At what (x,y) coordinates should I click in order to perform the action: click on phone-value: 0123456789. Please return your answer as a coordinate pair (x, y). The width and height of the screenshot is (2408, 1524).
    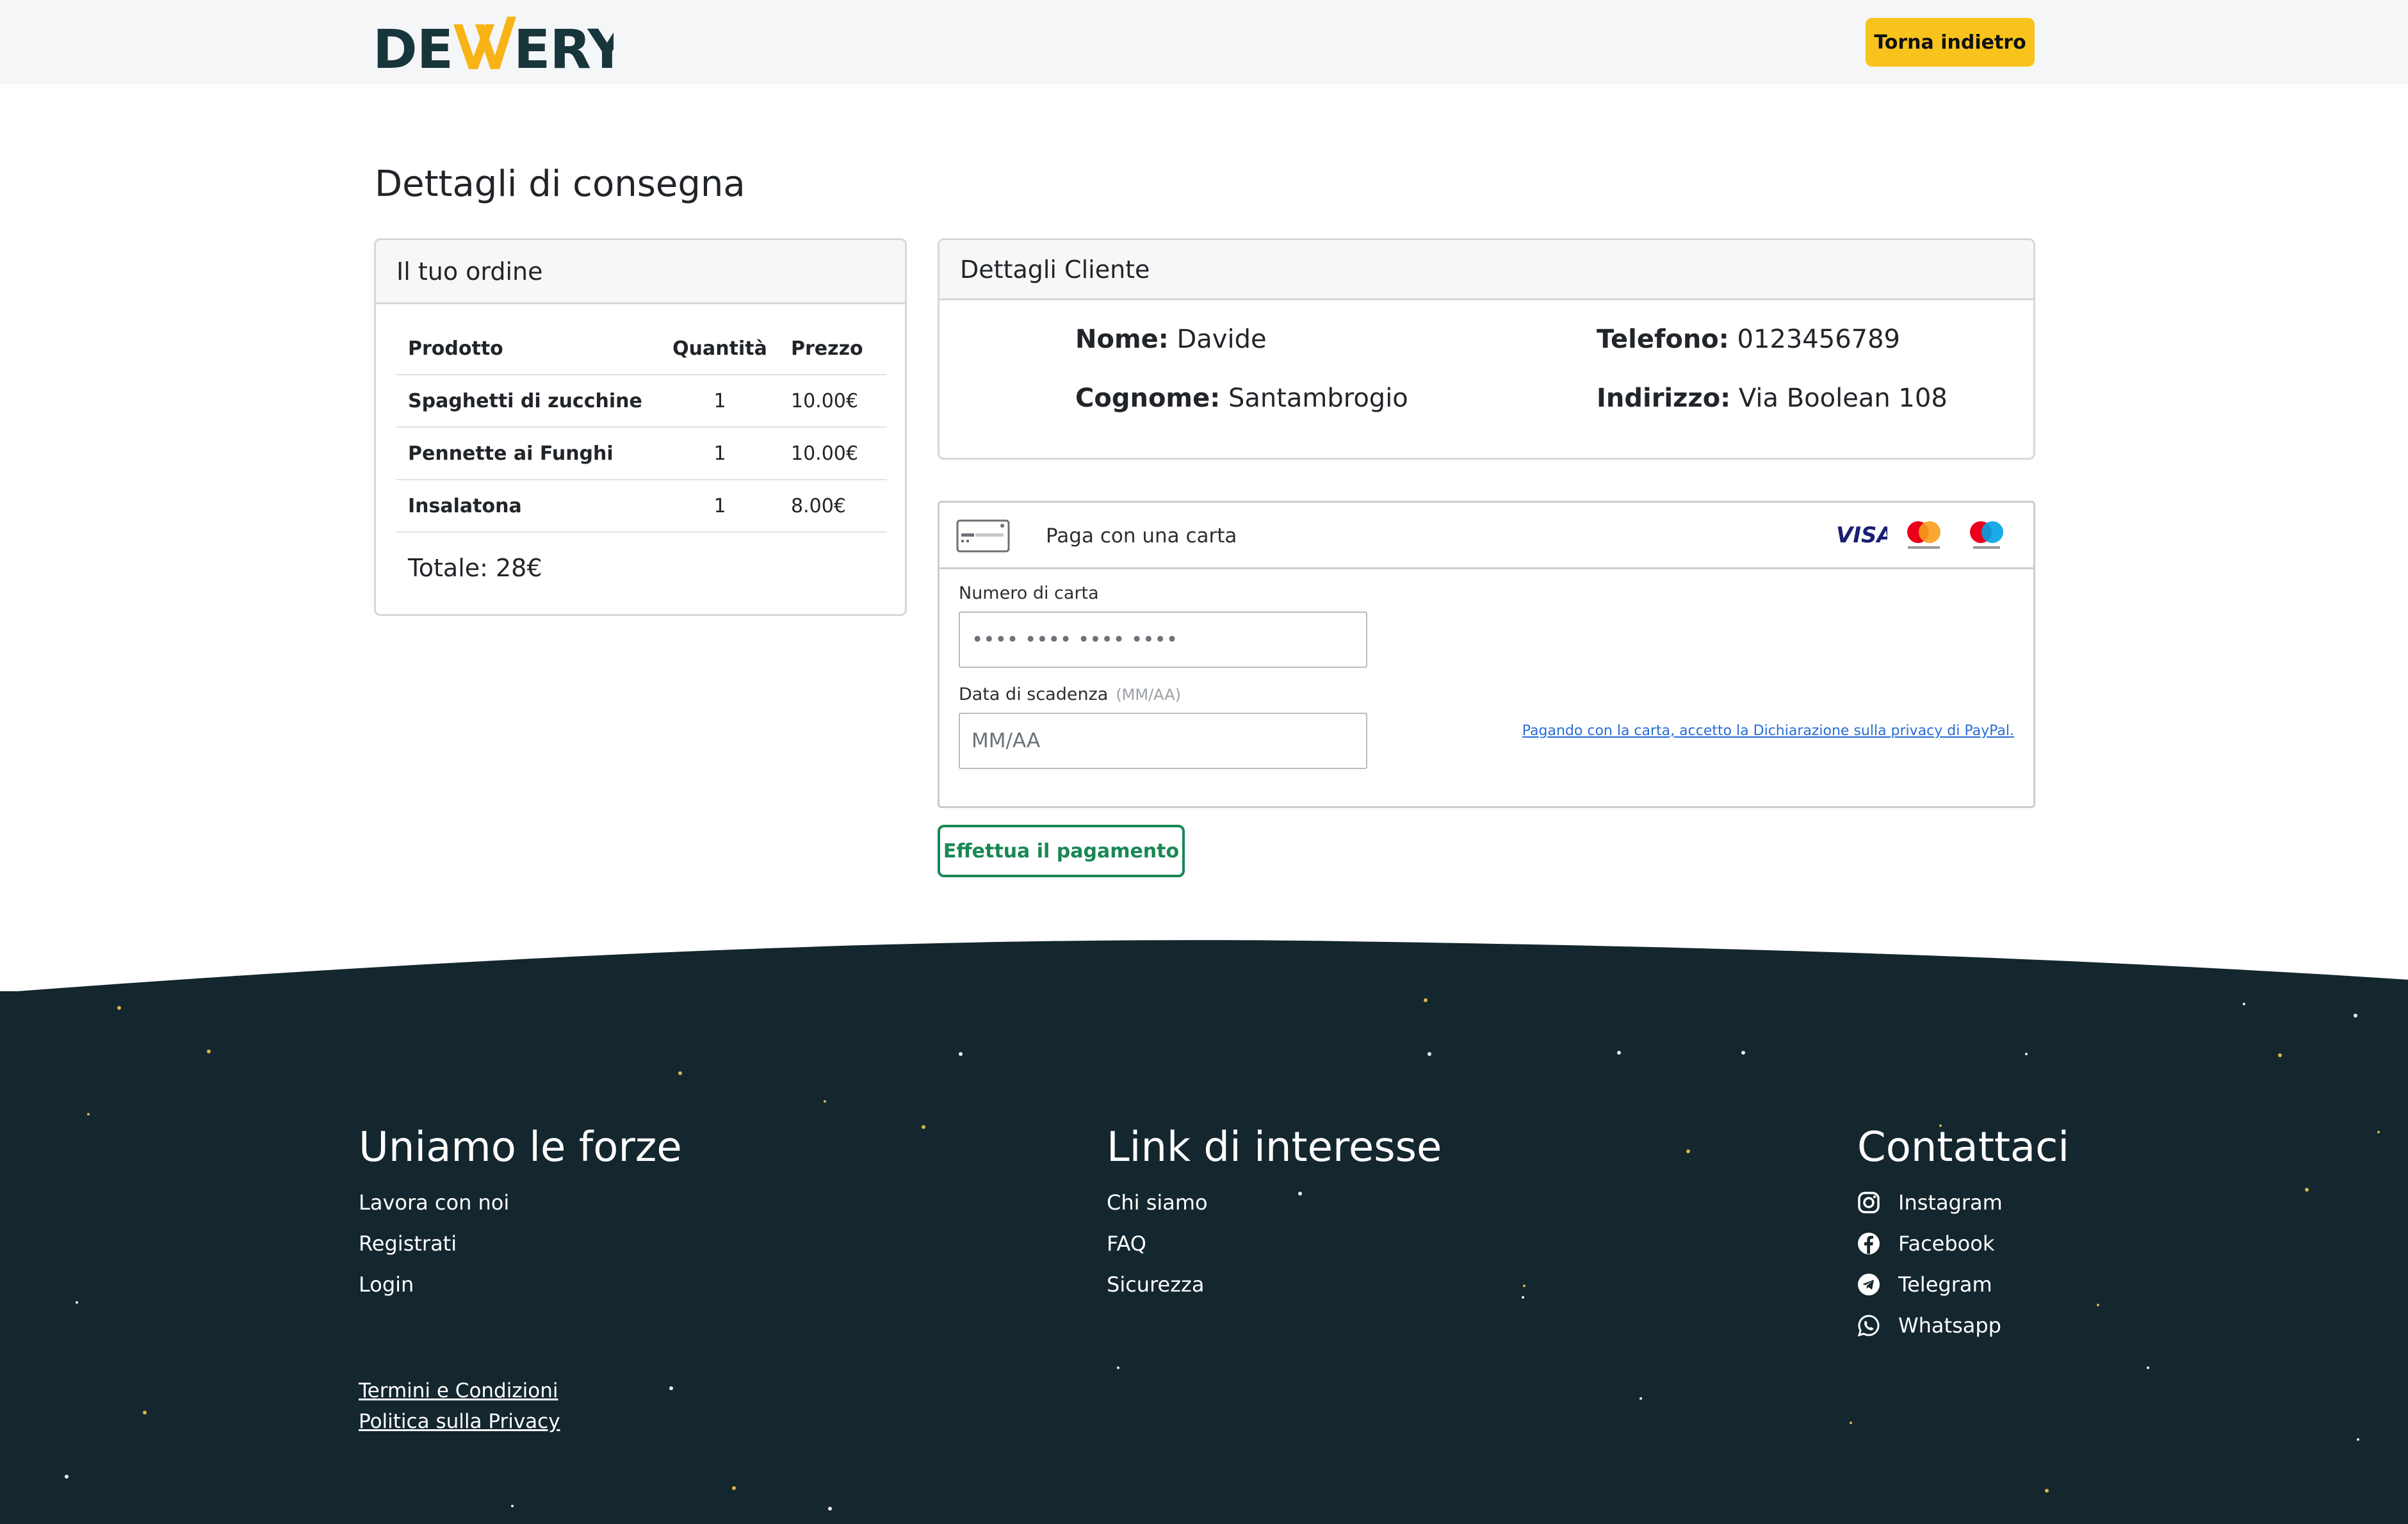
    Looking at the image, I should click on (1819, 339).